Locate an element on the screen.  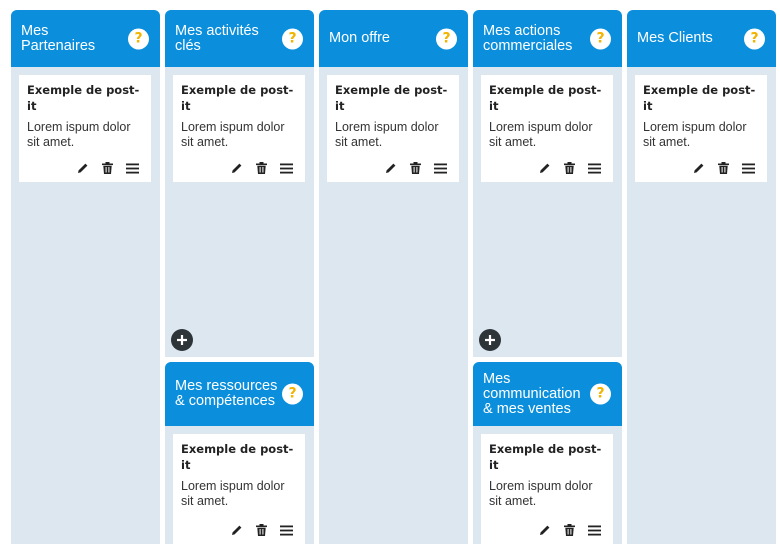
column-header: Mes Partenaires ? is located at coordinates (85, 38).